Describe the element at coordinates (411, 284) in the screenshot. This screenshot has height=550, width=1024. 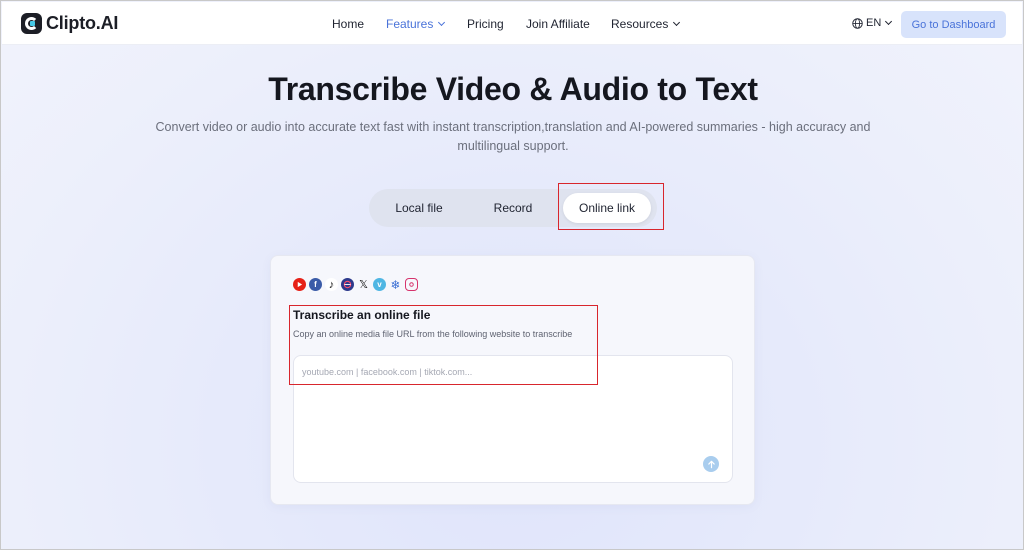
I see `instagram-icon` at that location.